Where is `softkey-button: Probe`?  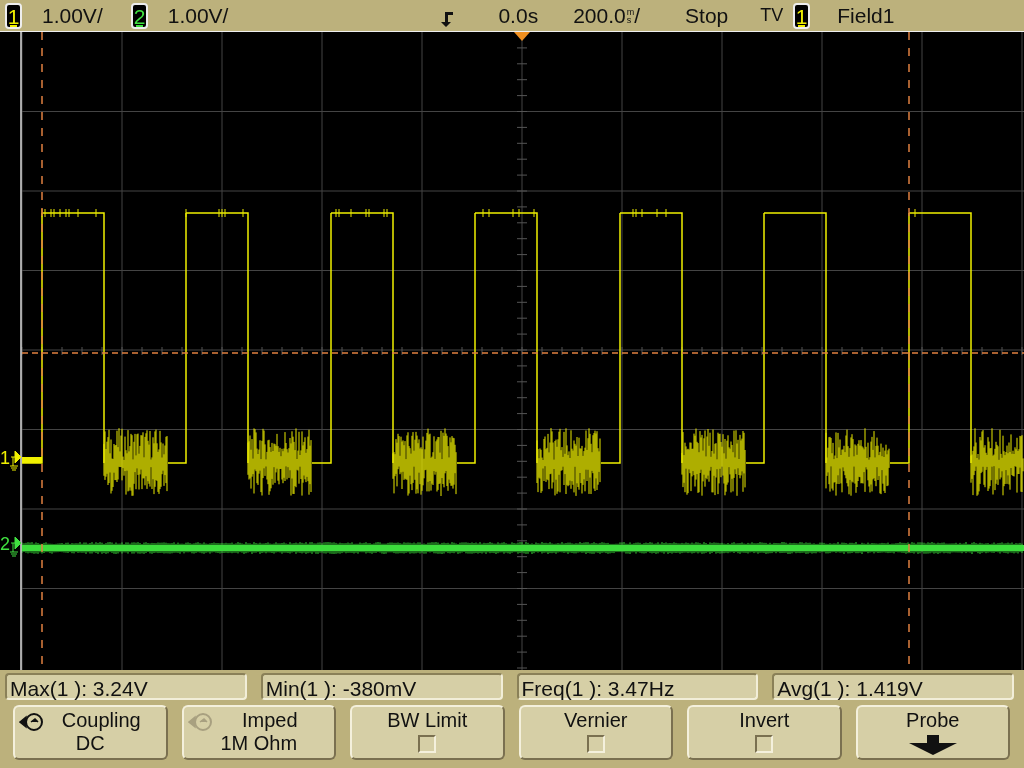
softkey-button: Probe is located at coordinates (932, 732).